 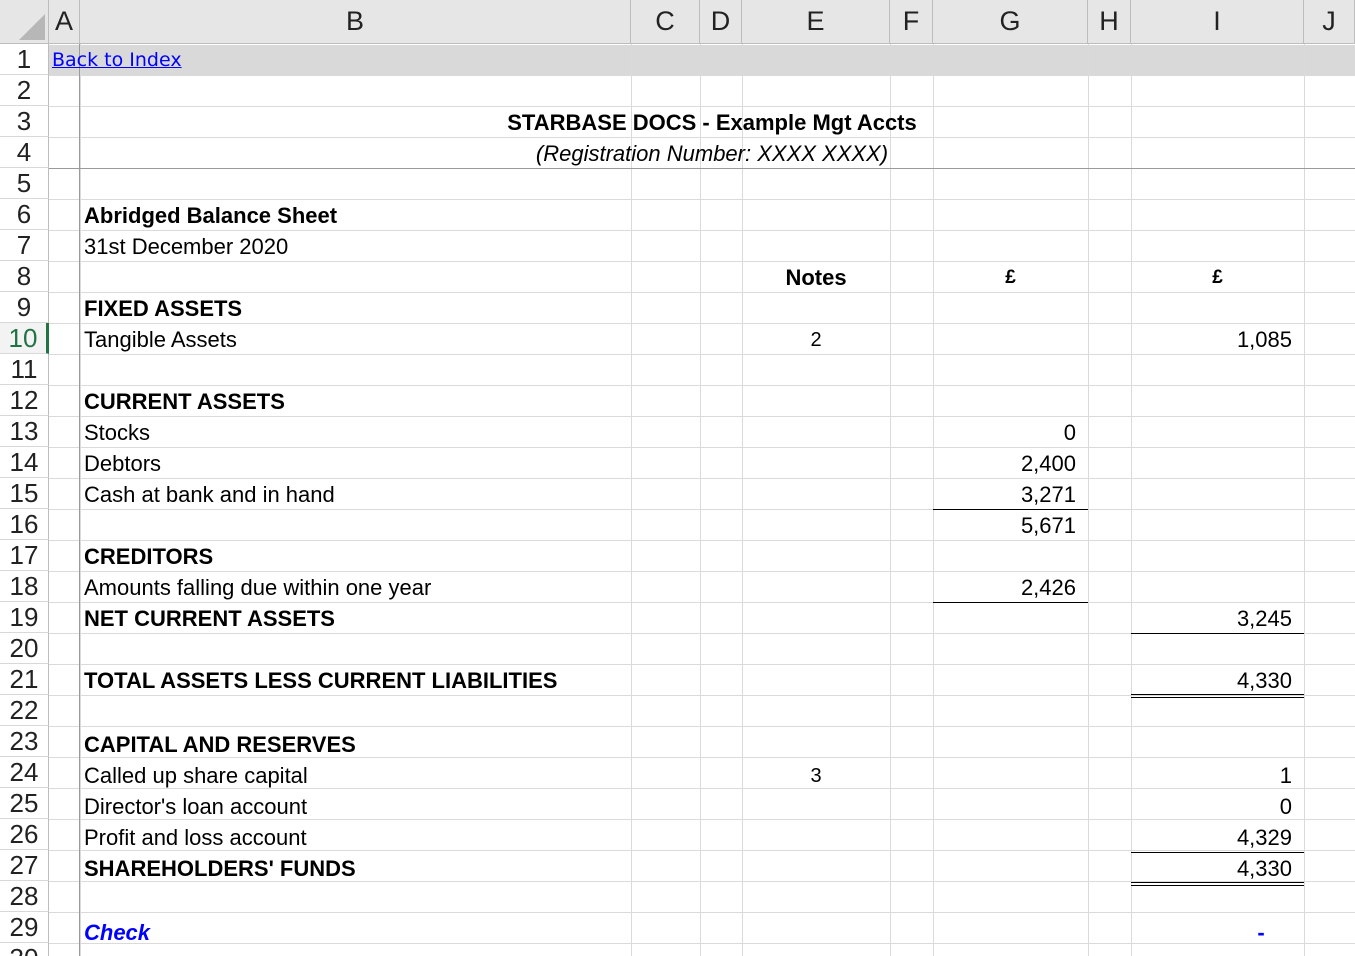 I want to click on column-header-h: H, so click(x=1109, y=22).